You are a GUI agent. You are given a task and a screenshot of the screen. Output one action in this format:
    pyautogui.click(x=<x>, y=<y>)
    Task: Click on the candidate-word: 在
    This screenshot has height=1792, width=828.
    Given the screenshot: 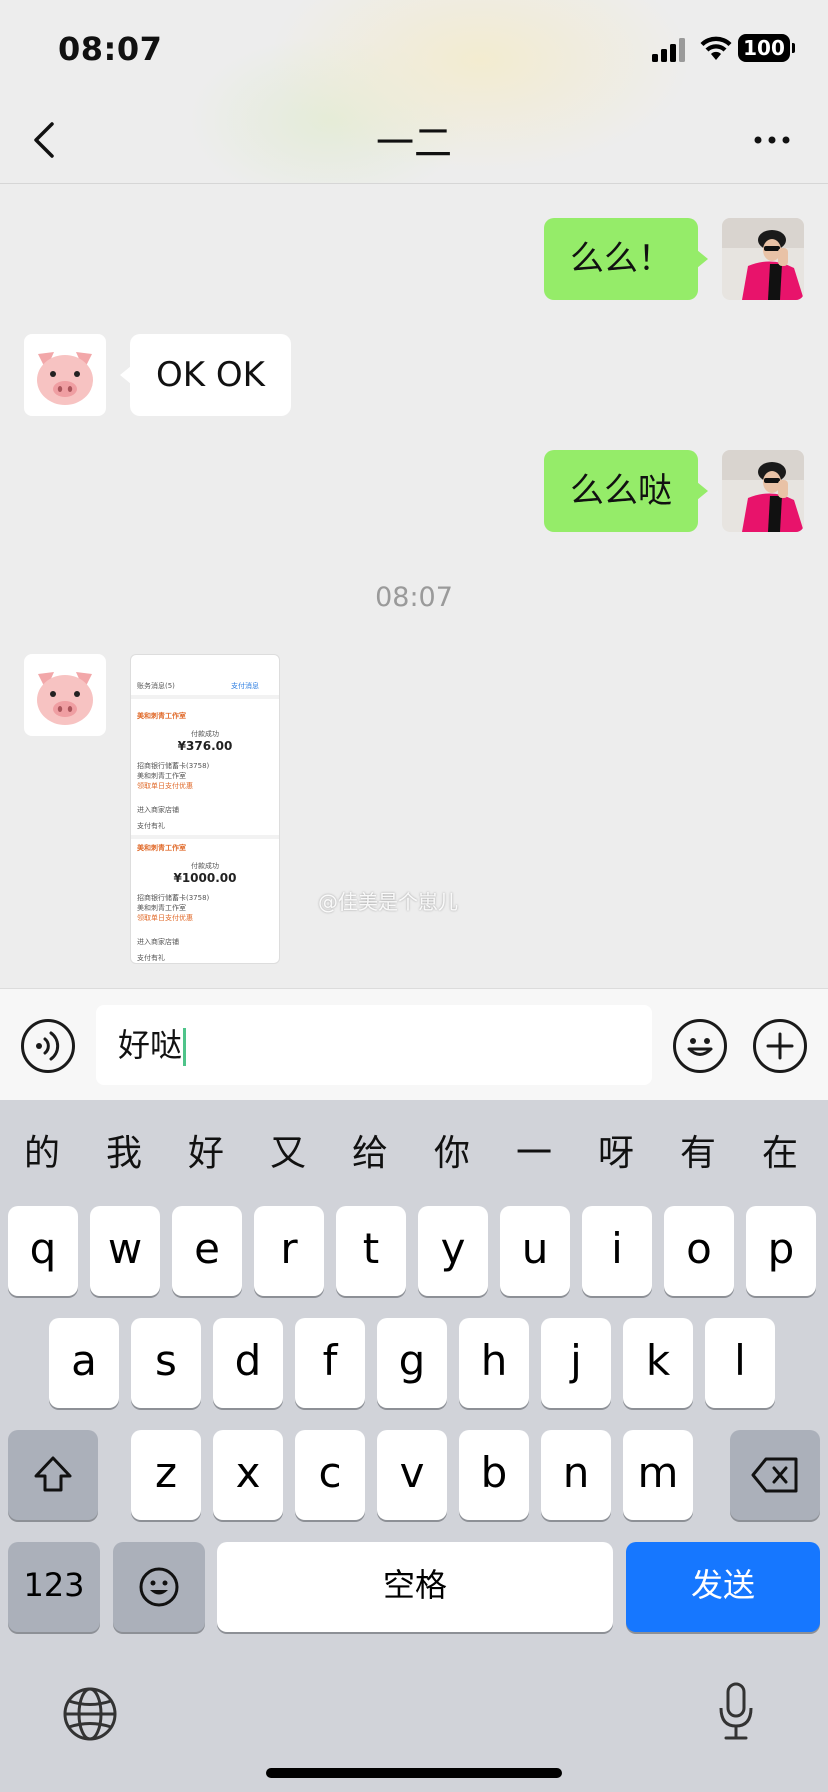 What is the action you would take?
    pyautogui.click(x=780, y=1150)
    